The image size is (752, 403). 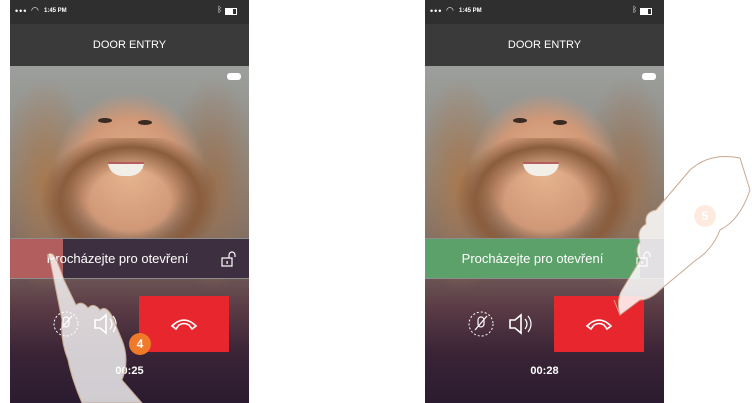 What do you see at coordinates (228, 259) in the screenshot?
I see `unlock-icon` at bounding box center [228, 259].